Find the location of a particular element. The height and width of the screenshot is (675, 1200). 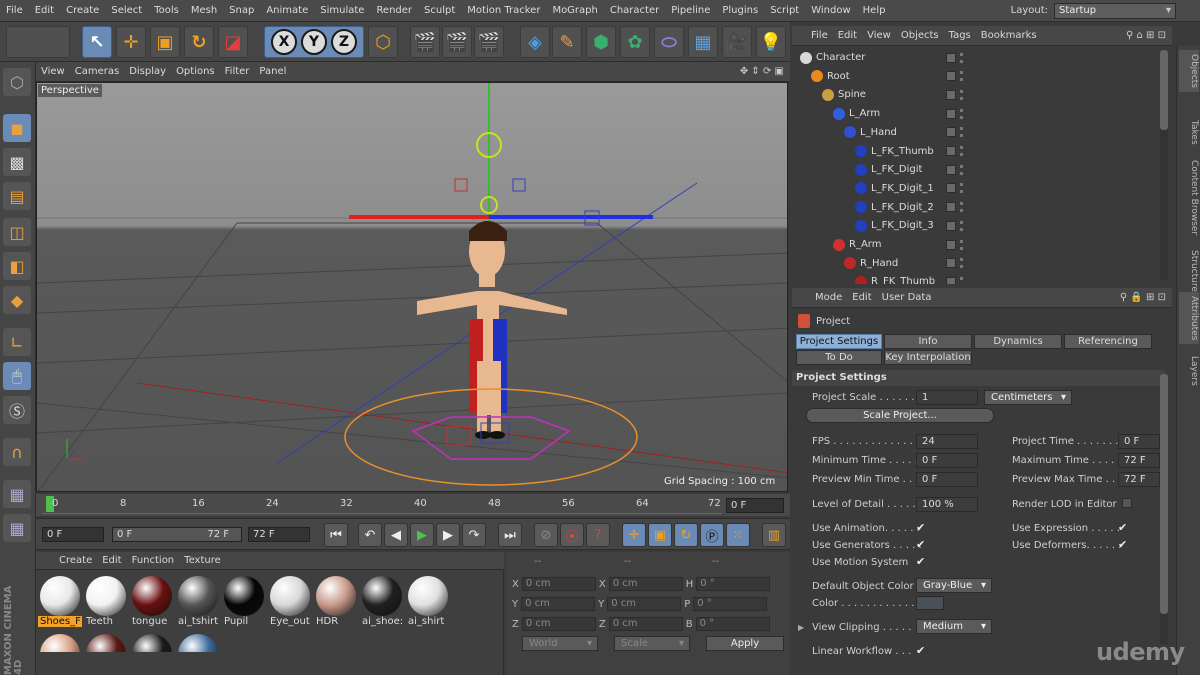

tab-project-settings: Project Settings is located at coordinates (839, 341).